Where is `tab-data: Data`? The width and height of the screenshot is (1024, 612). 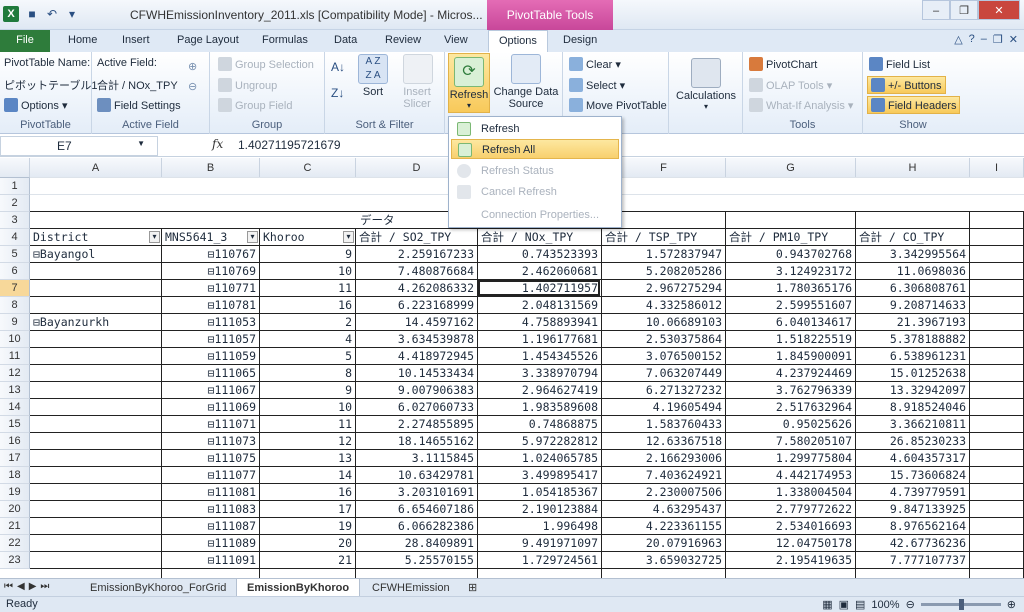 tab-data: Data is located at coordinates (345, 41).